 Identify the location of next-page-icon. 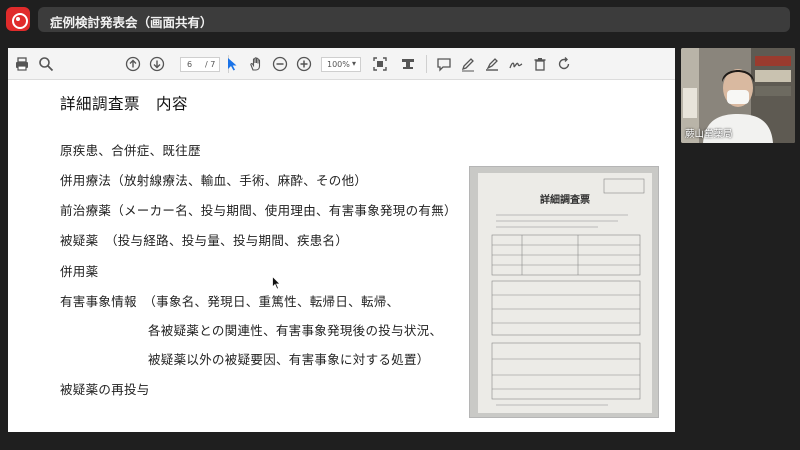
(157, 64).